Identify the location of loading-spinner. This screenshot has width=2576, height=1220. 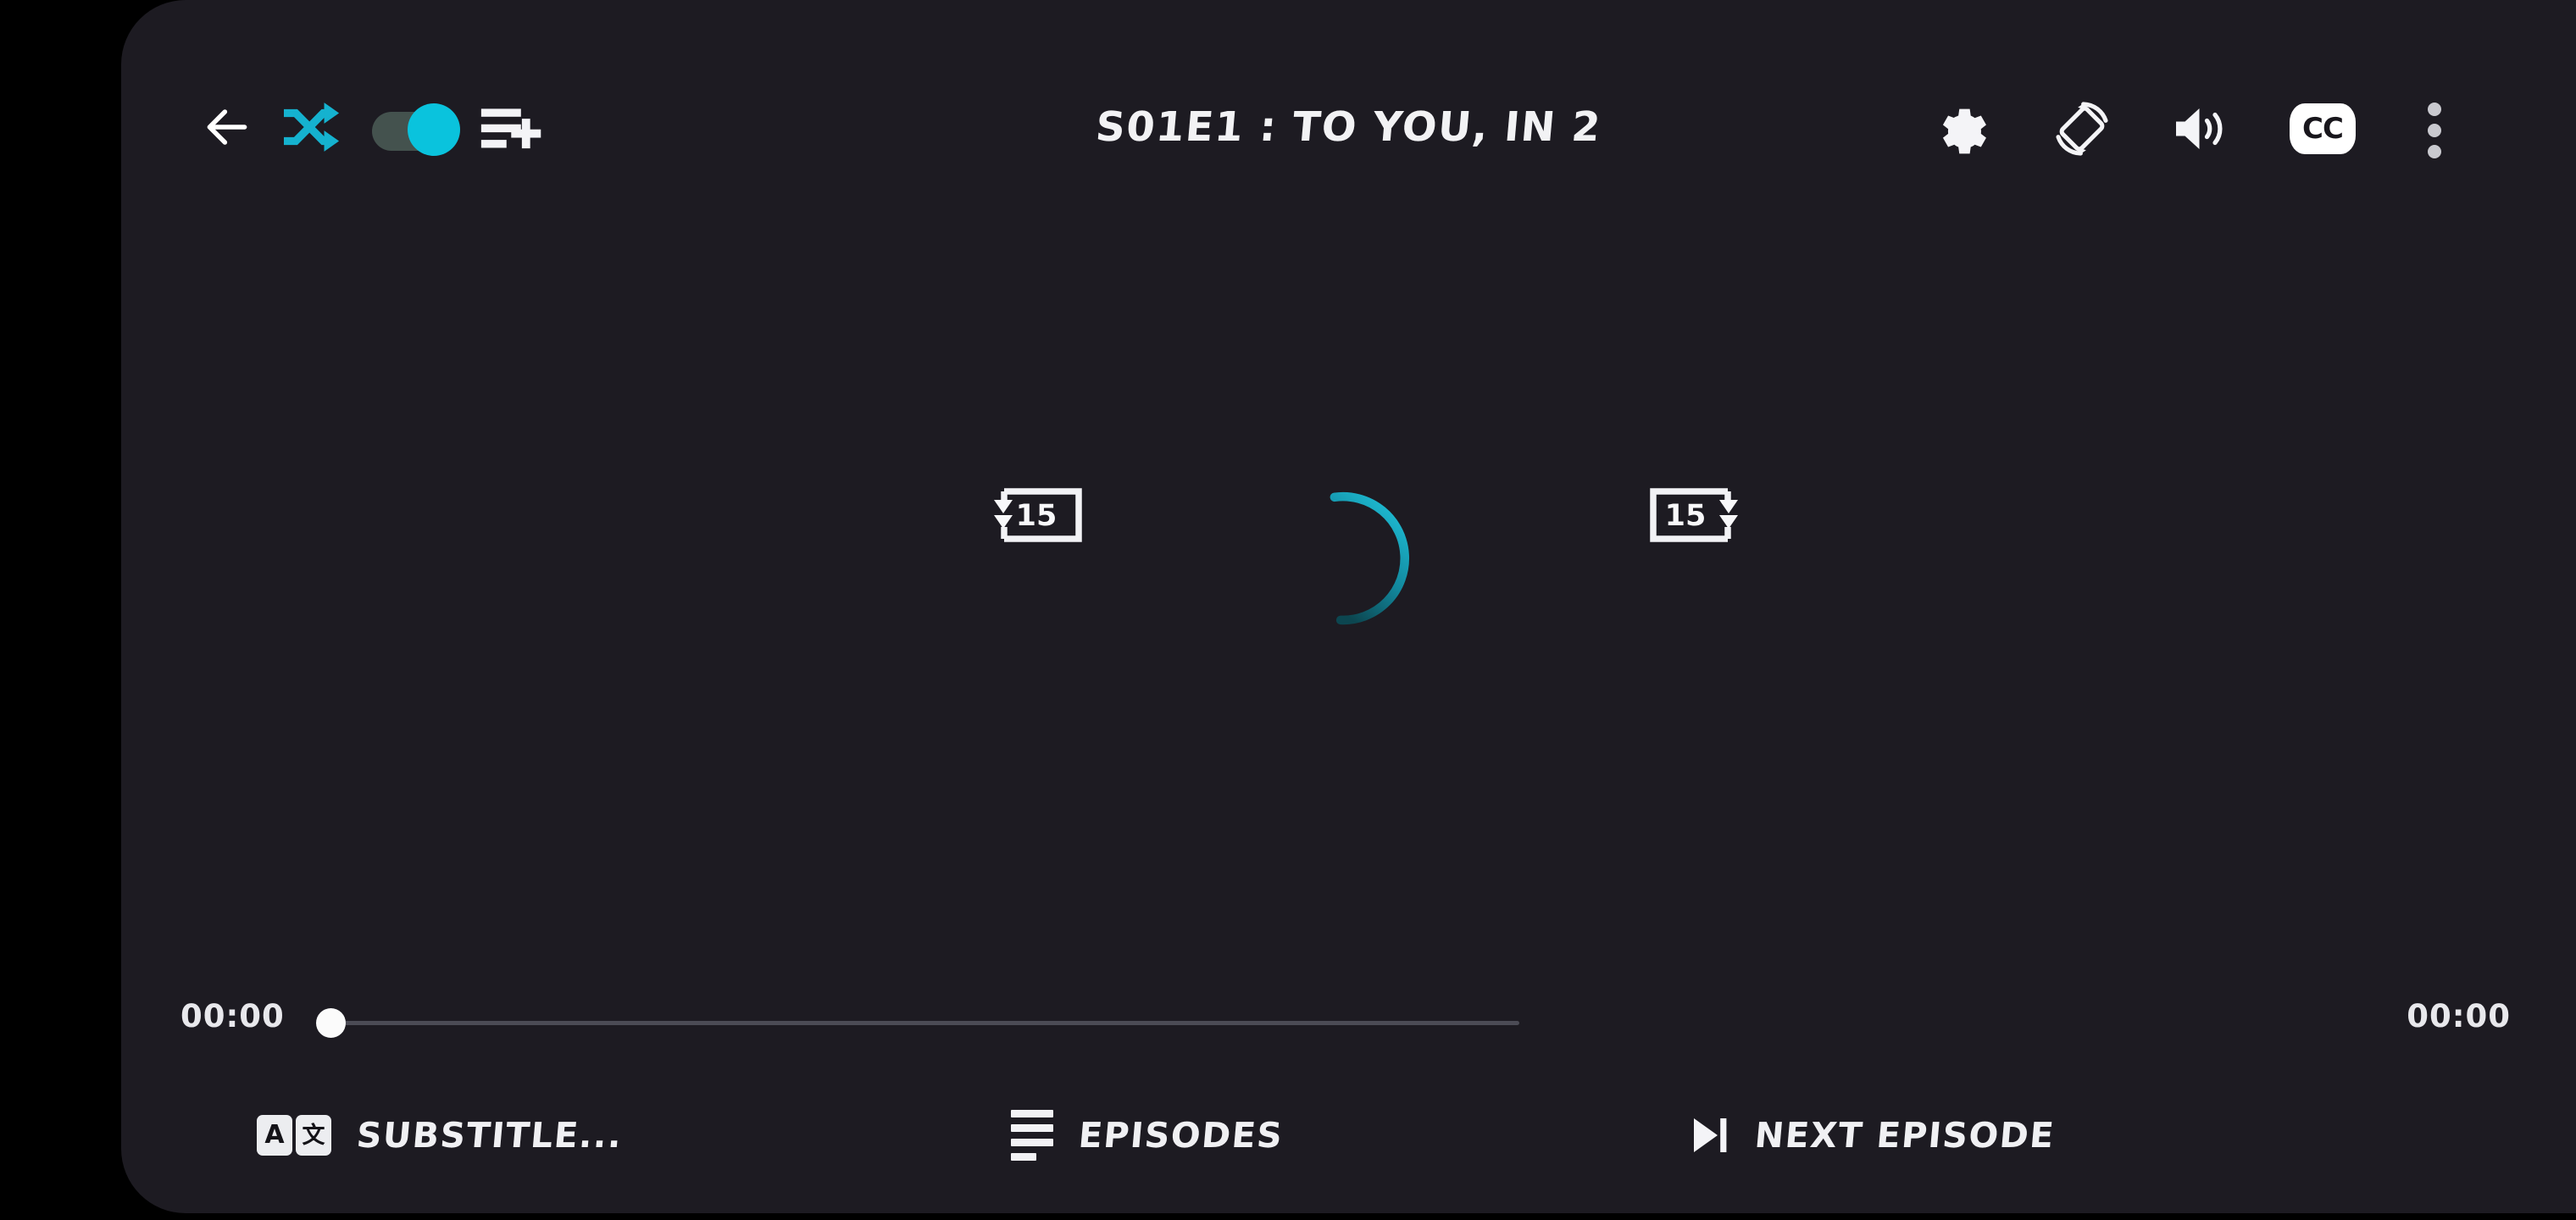
(1343, 558).